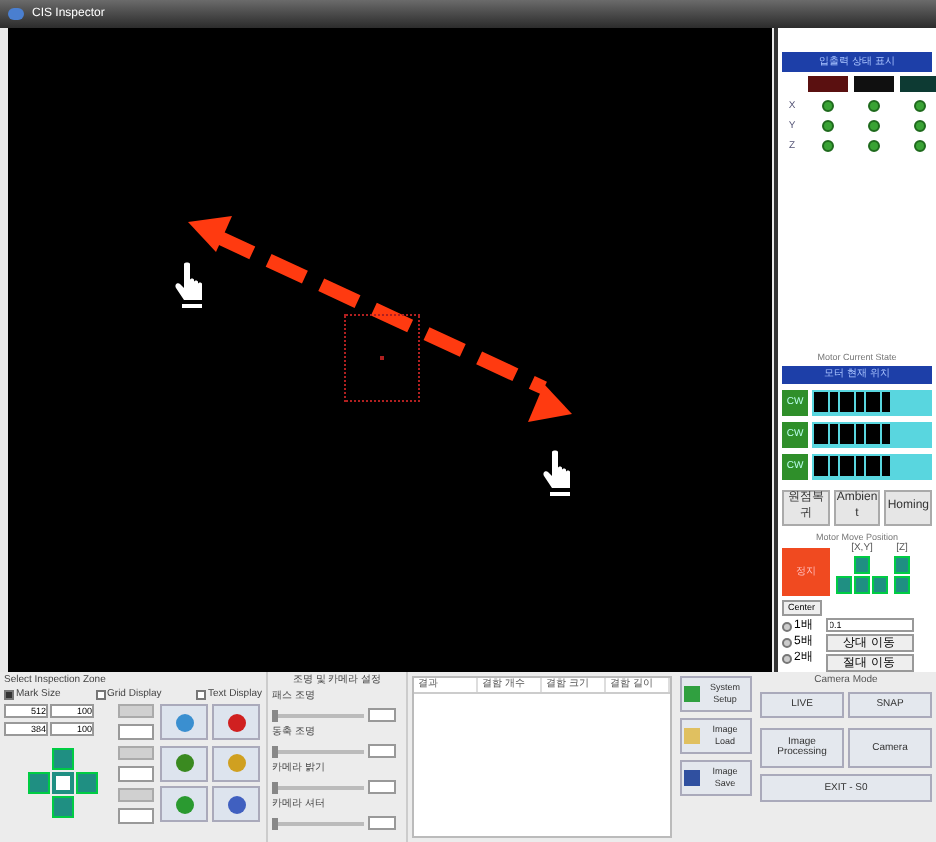 Image resolution: width=936 pixels, height=842 pixels. Describe the element at coordinates (382, 358) in the screenshot. I see `inspection-zone-box` at that location.